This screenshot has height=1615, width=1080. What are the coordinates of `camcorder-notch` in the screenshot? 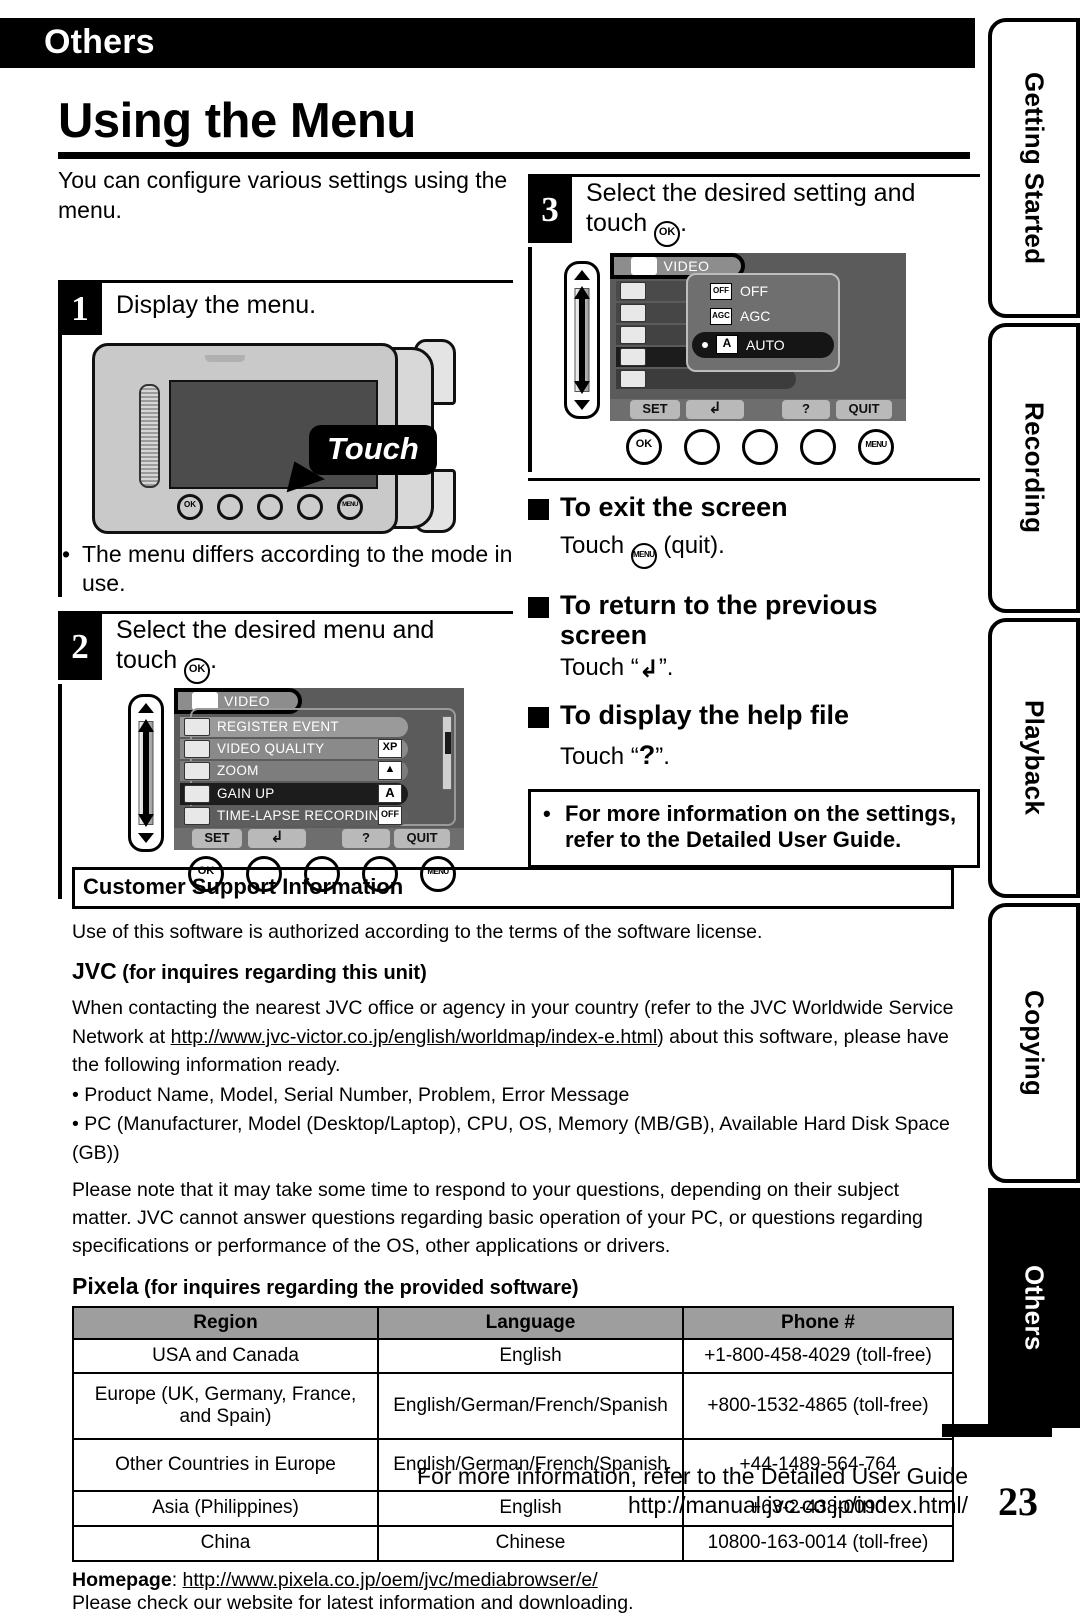 It's located at (225, 358).